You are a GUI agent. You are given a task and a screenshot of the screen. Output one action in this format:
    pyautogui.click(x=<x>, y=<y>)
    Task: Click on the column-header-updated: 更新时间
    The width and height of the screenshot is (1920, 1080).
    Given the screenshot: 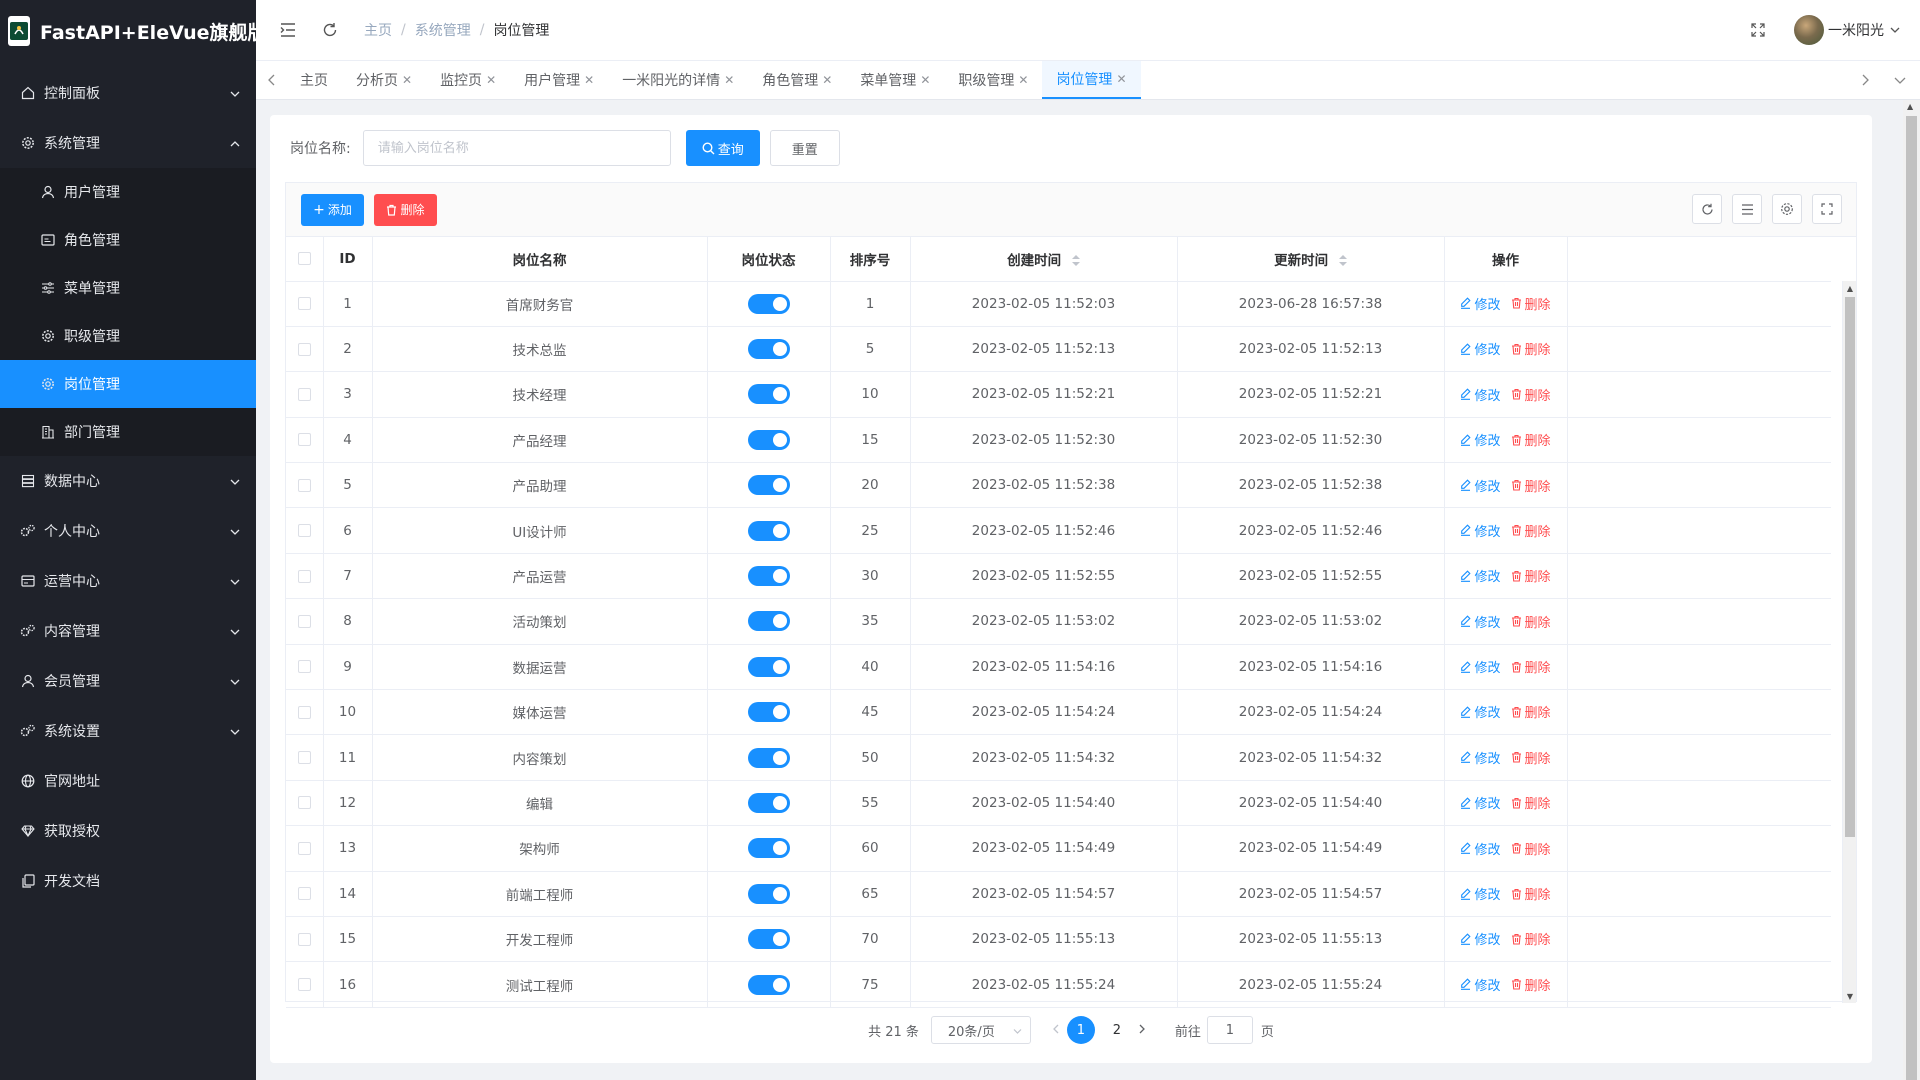 What is the action you would take?
    pyautogui.click(x=1311, y=259)
    